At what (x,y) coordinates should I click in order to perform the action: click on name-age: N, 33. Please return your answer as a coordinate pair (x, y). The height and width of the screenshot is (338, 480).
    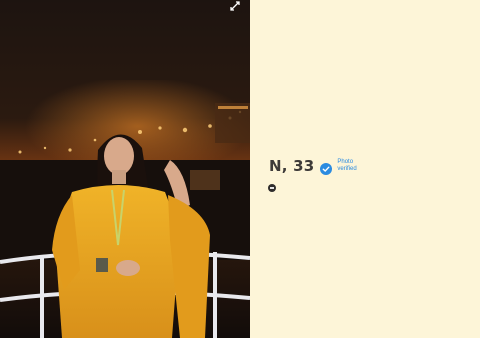
    Looking at the image, I should click on (292, 166).